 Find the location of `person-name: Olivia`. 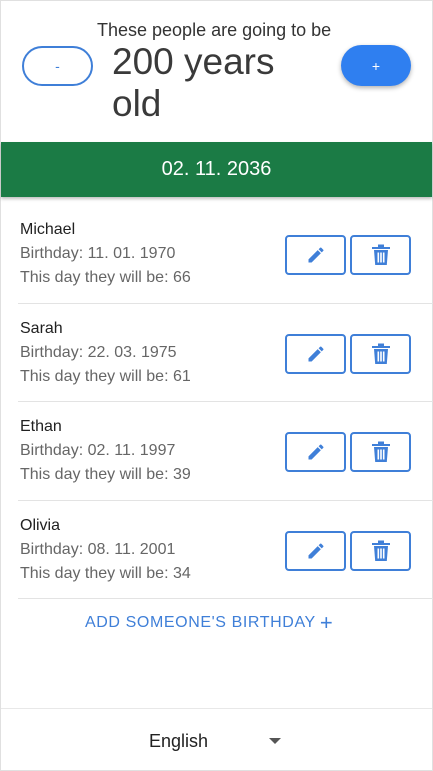

person-name: Olivia is located at coordinates (40, 525).